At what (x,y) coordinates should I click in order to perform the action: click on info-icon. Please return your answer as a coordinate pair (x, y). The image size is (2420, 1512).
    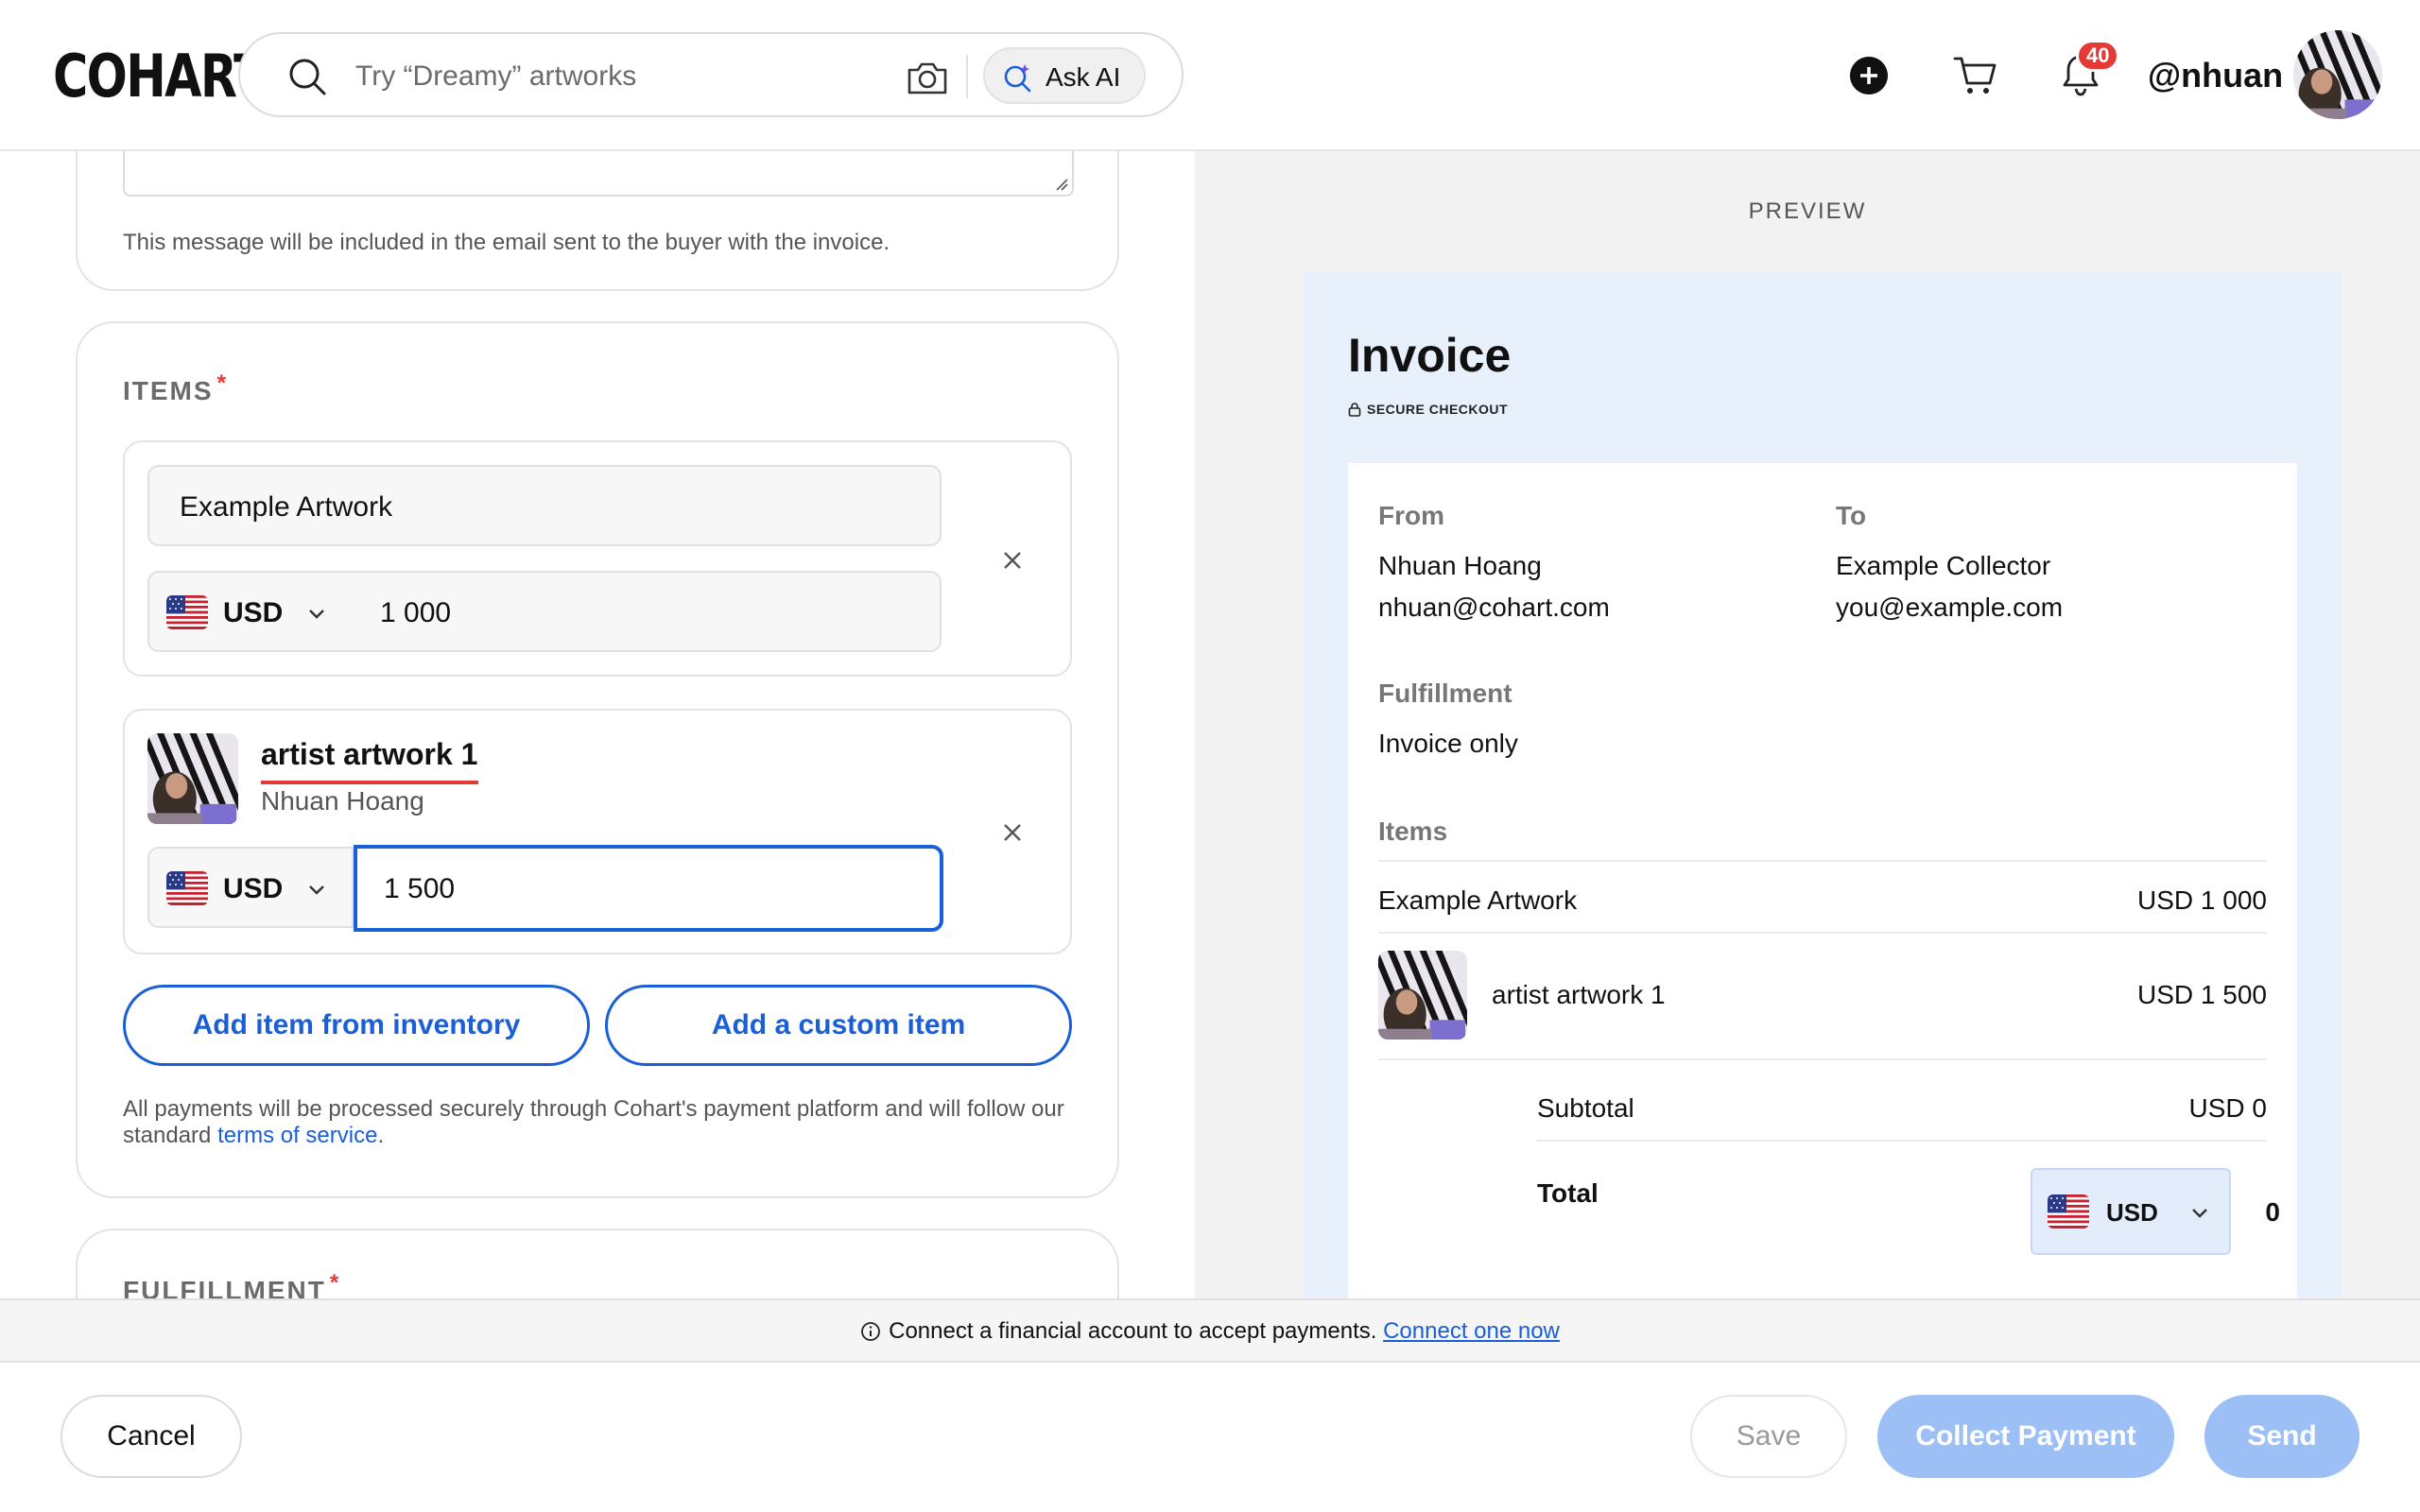
    Looking at the image, I should click on (871, 1331).